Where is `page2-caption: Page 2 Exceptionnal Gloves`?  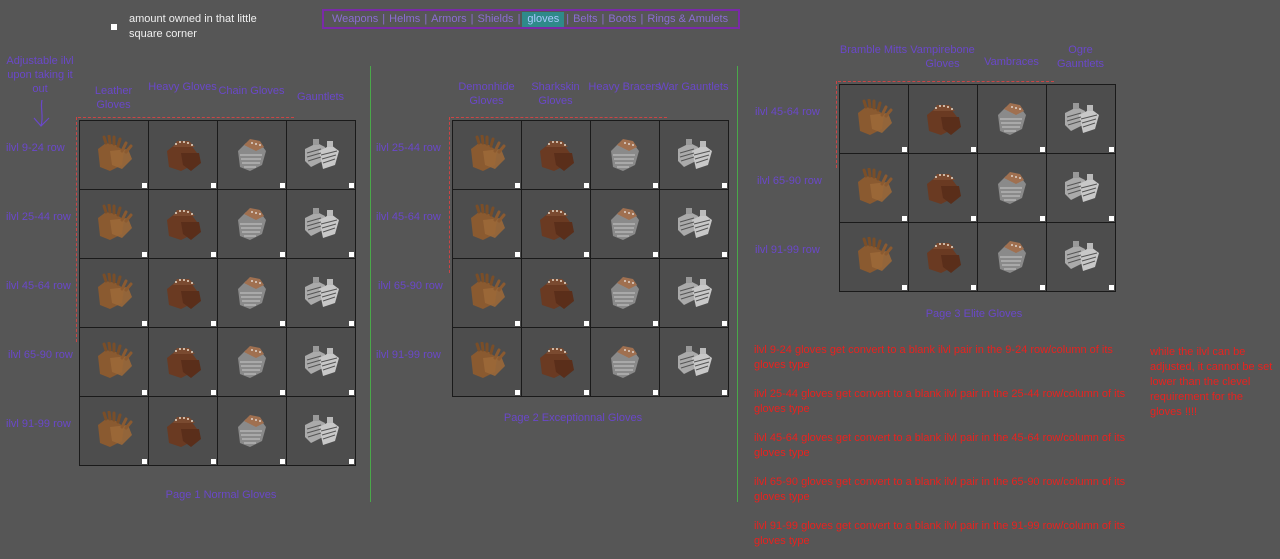
page2-caption: Page 2 Exceptionnal Gloves is located at coordinates (573, 418).